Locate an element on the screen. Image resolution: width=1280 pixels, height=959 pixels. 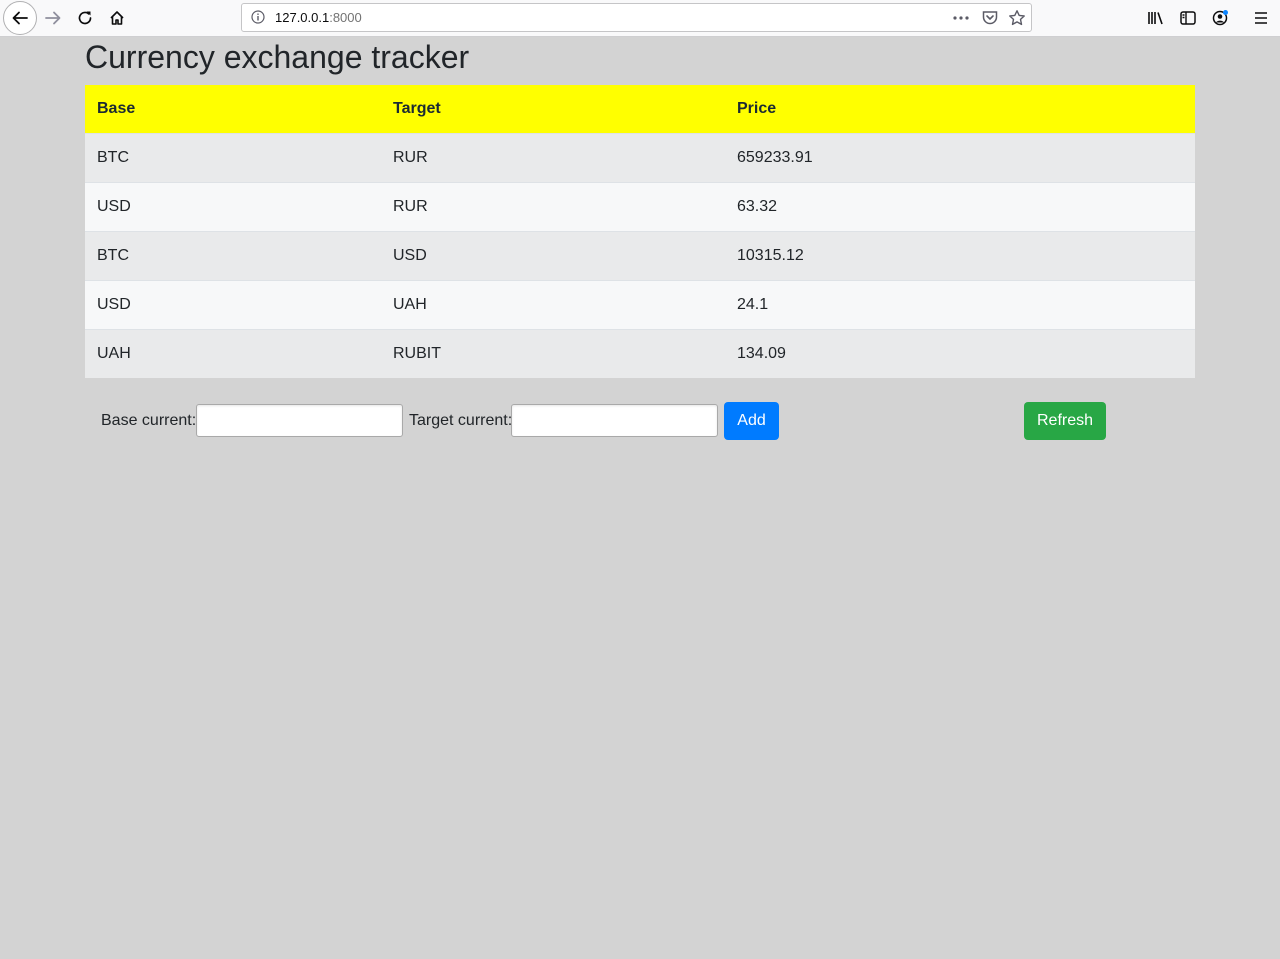
add-button: Add is located at coordinates (751, 421).